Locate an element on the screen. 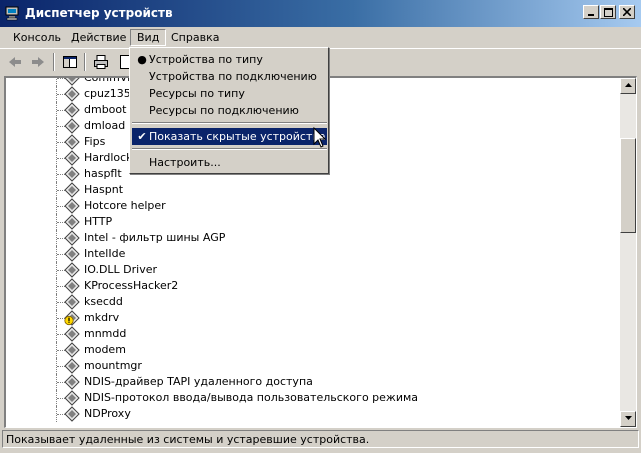 The height and width of the screenshot is (453, 641). tree-item: HTTP is located at coordinates (313, 222).